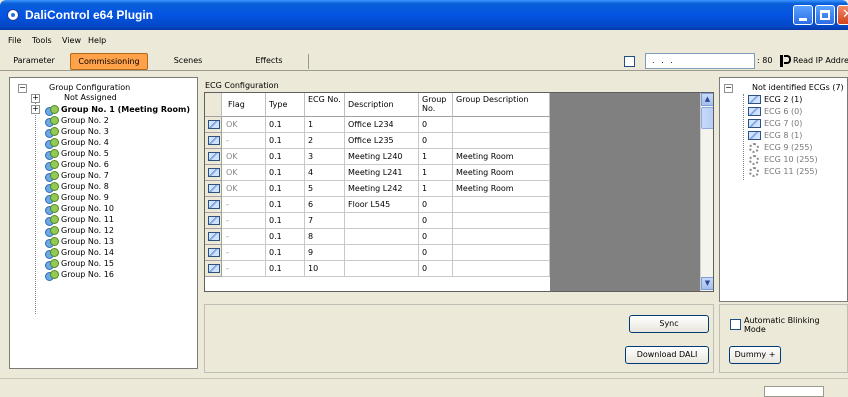 The image size is (848, 397). I want to click on table-cell: Meeting L241, so click(382, 173).